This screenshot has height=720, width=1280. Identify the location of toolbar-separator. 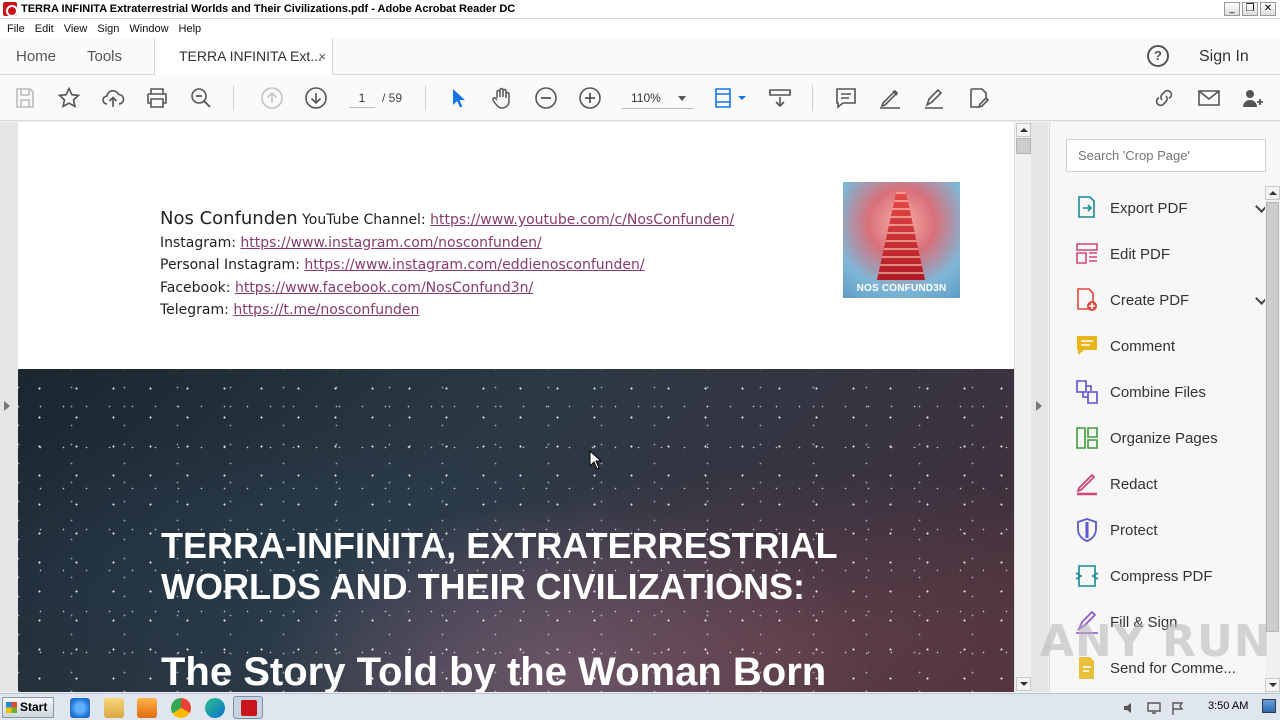
(425, 98).